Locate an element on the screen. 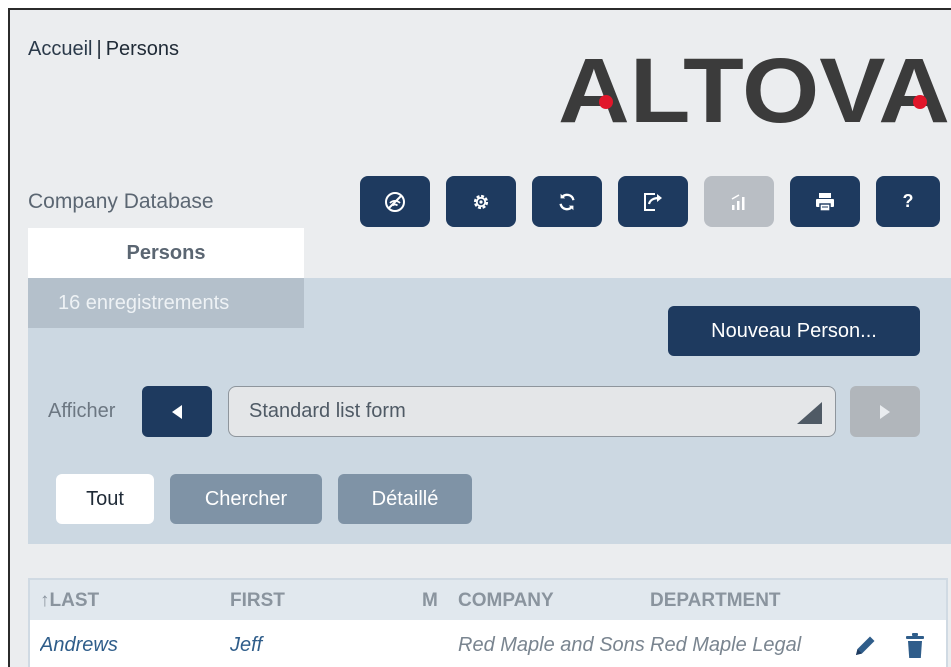  form-select-value: Standard list form is located at coordinates (327, 411).